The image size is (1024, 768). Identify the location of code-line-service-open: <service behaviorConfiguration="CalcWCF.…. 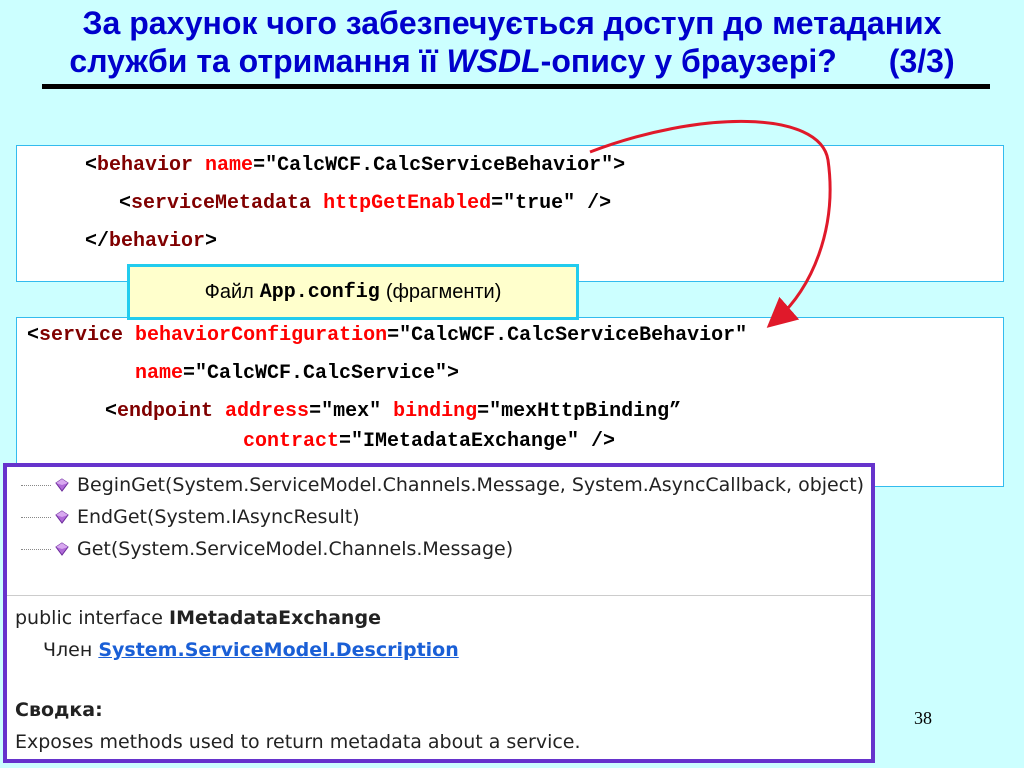
(387, 336).